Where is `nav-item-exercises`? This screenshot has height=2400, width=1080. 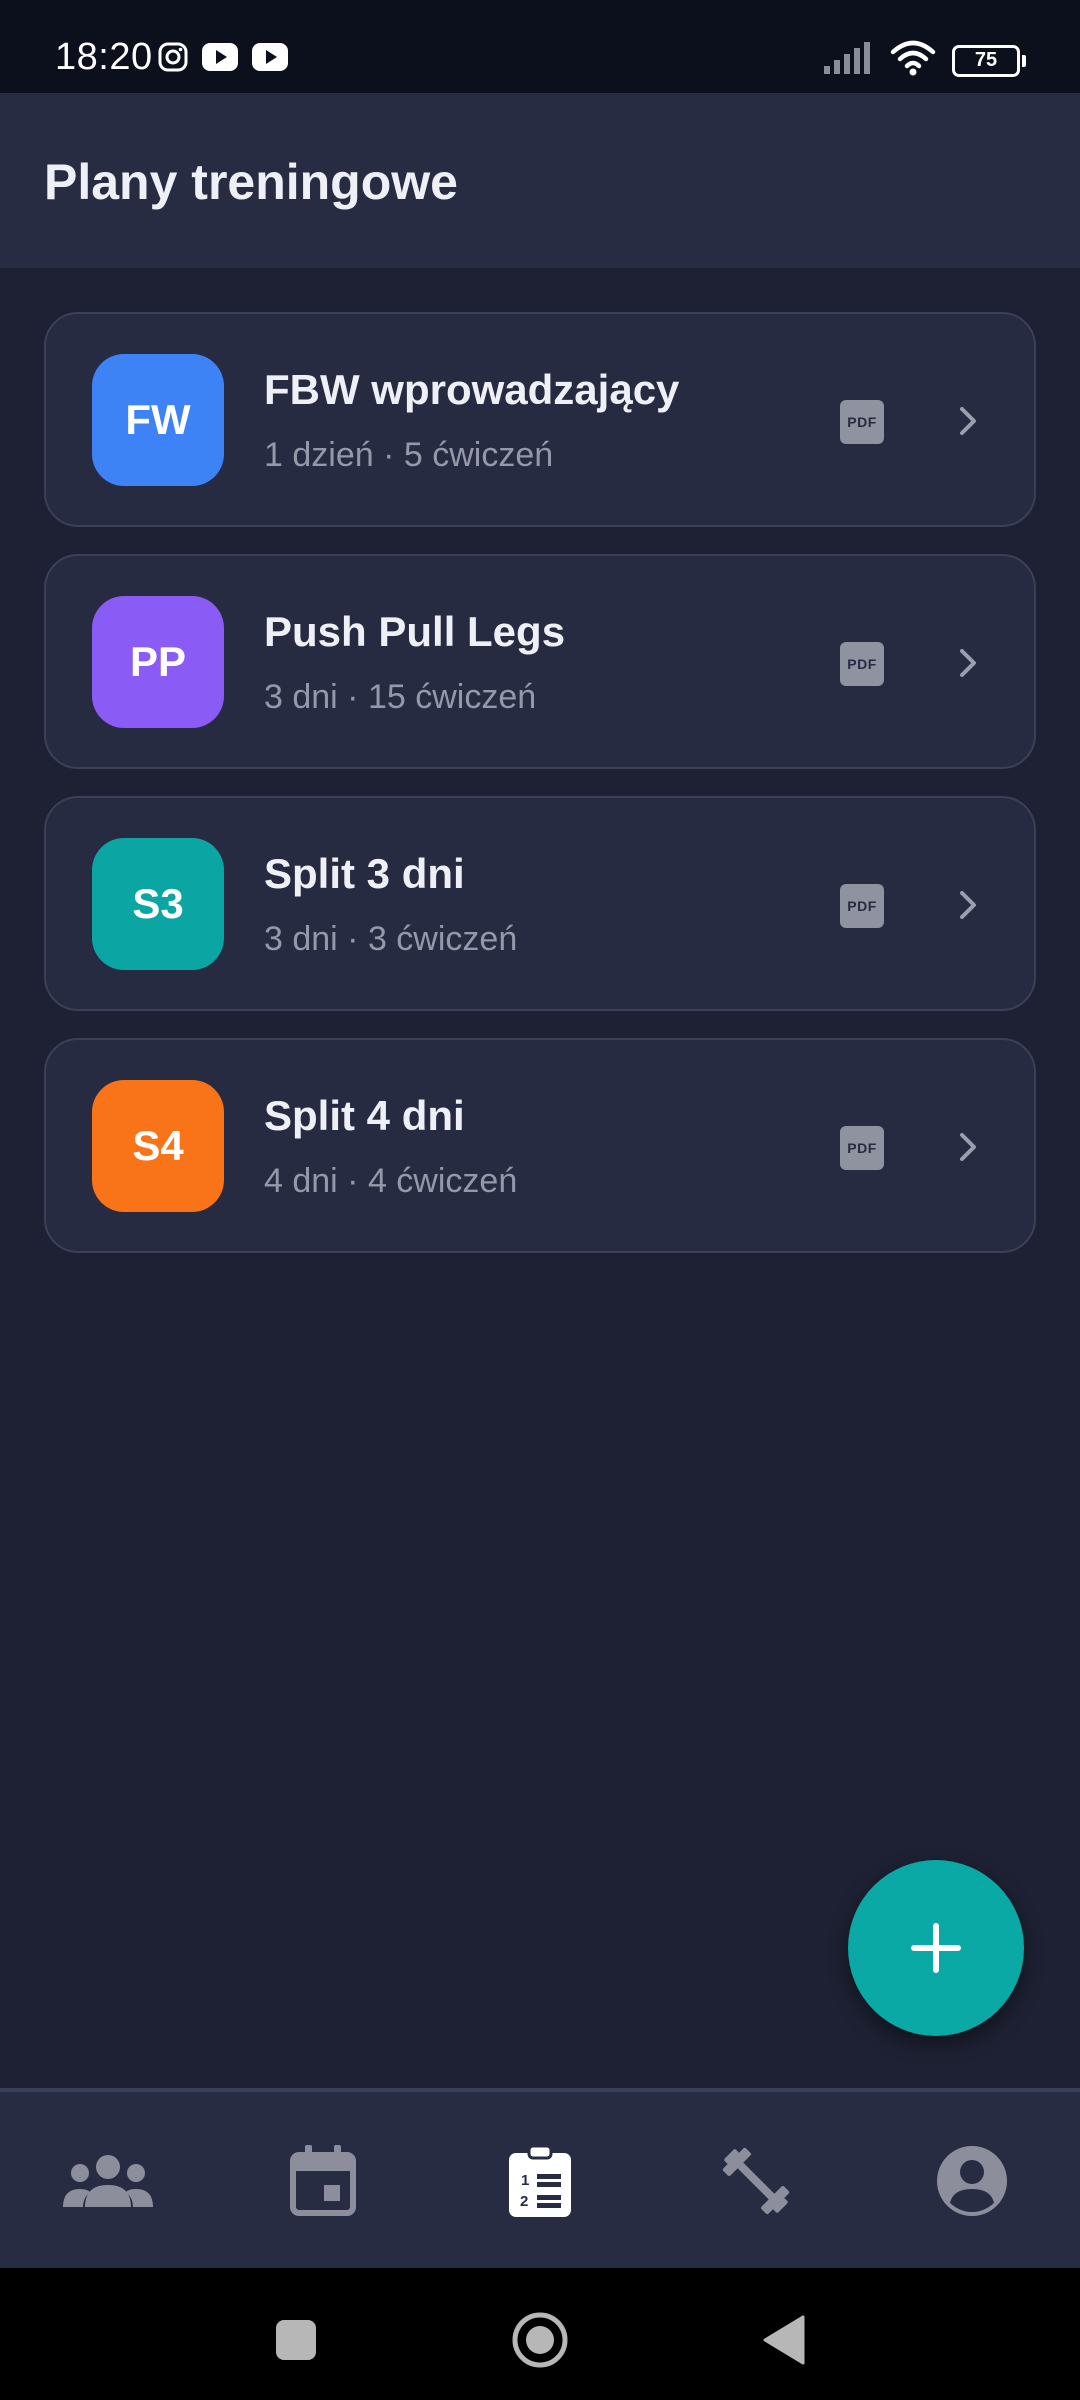
nav-item-exercises is located at coordinates (756, 2181).